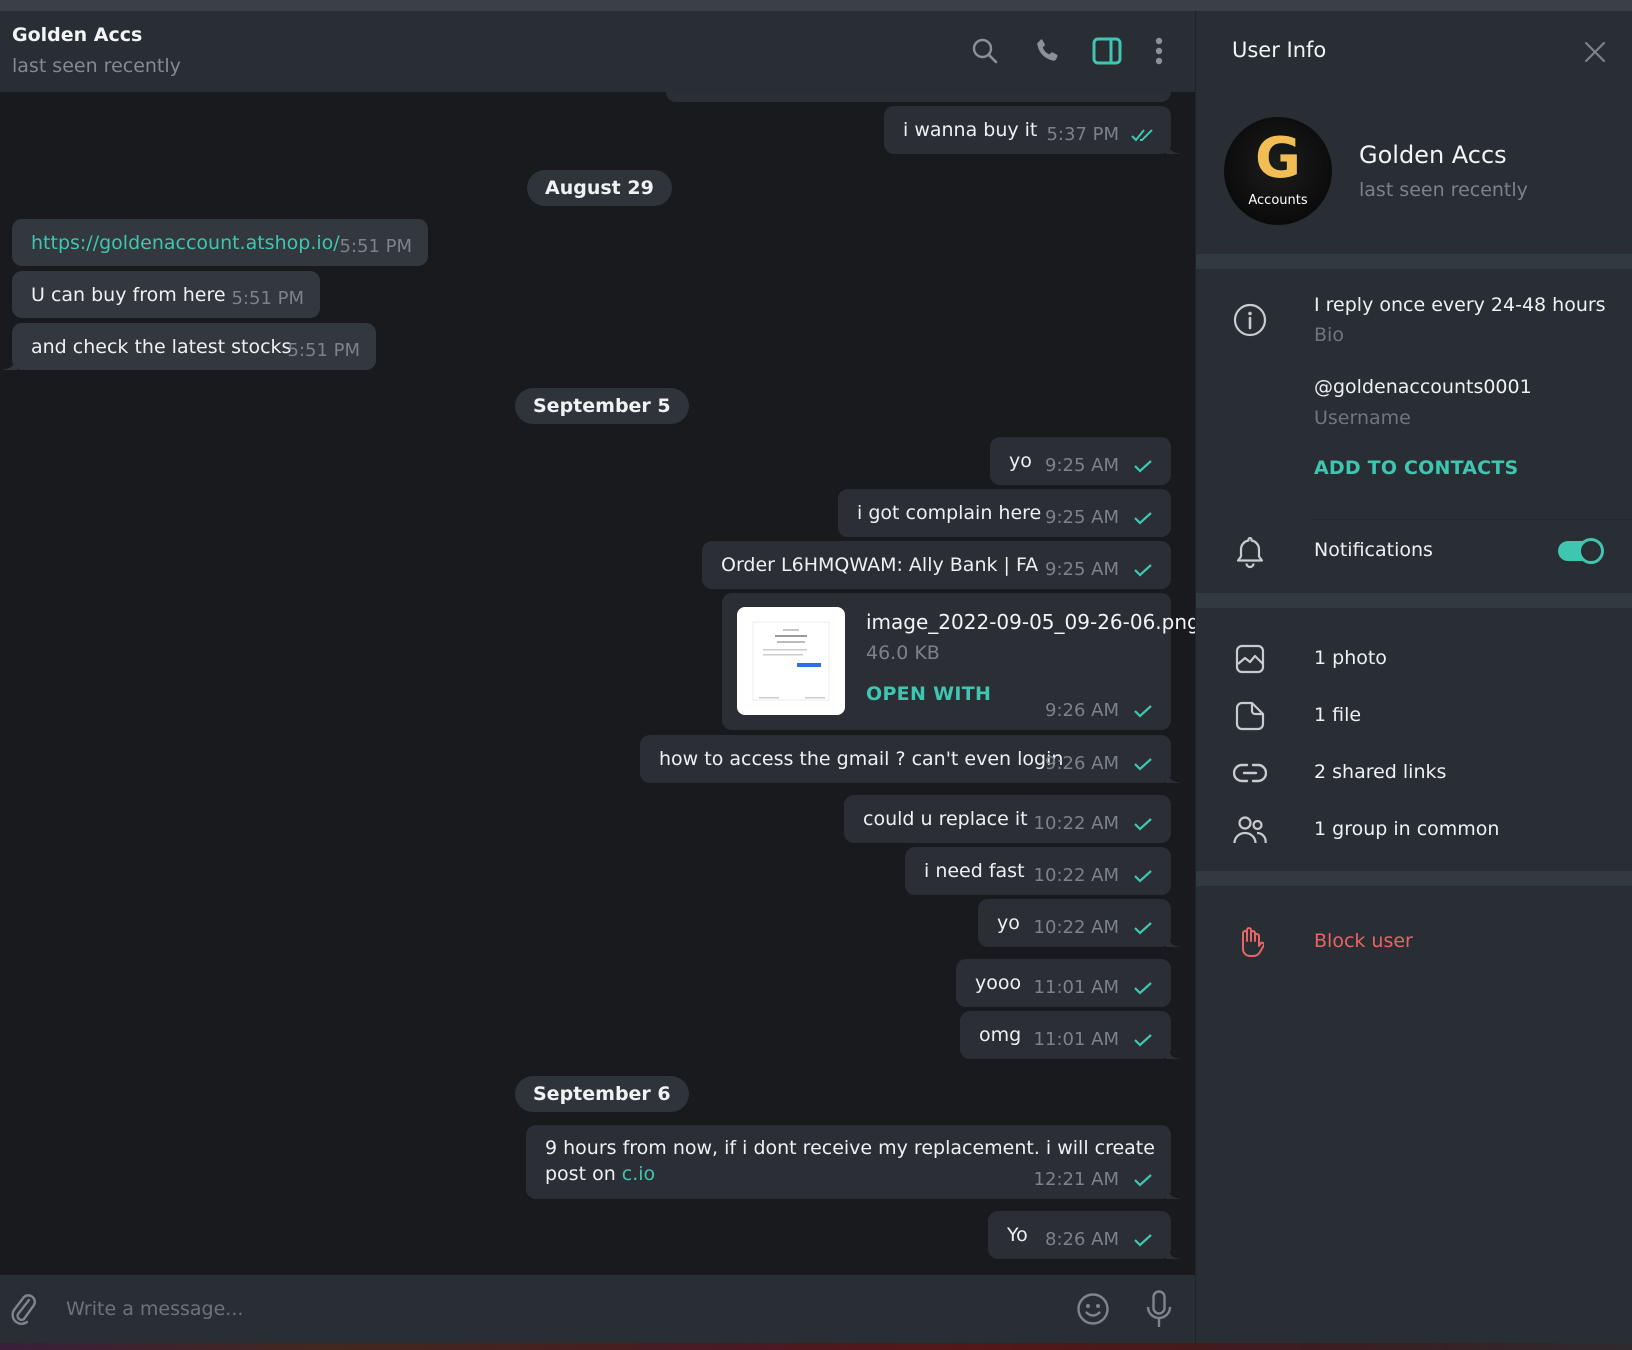 The image size is (1632, 1350). Describe the element at coordinates (1443, 190) in the screenshot. I see `profile-status: last seen recently` at that location.